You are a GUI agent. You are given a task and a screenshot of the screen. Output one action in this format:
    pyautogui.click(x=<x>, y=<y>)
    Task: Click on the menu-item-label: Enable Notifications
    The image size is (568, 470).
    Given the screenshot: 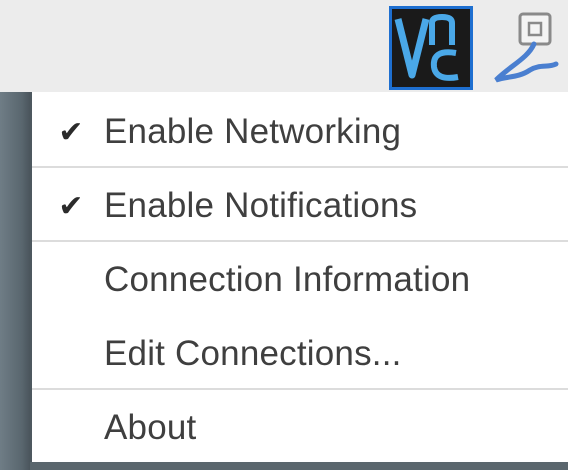 What is the action you would take?
    pyautogui.click(x=261, y=205)
    